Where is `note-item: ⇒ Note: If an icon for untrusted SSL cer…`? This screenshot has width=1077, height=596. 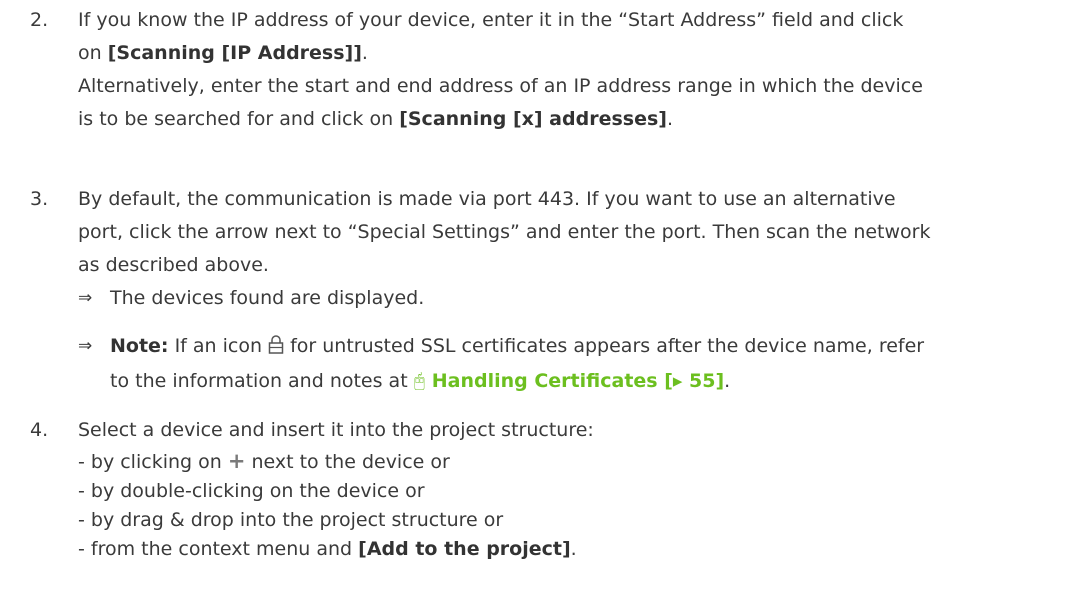 note-item: ⇒ Note: If an icon for untrusted SSL cer… is located at coordinates (462, 364).